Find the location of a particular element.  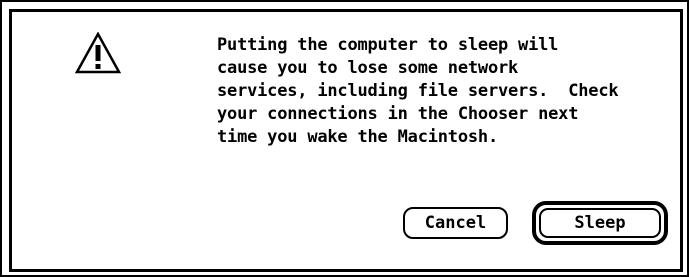

alert-message-line: Putting the computer to sleep will is located at coordinates (388, 45).